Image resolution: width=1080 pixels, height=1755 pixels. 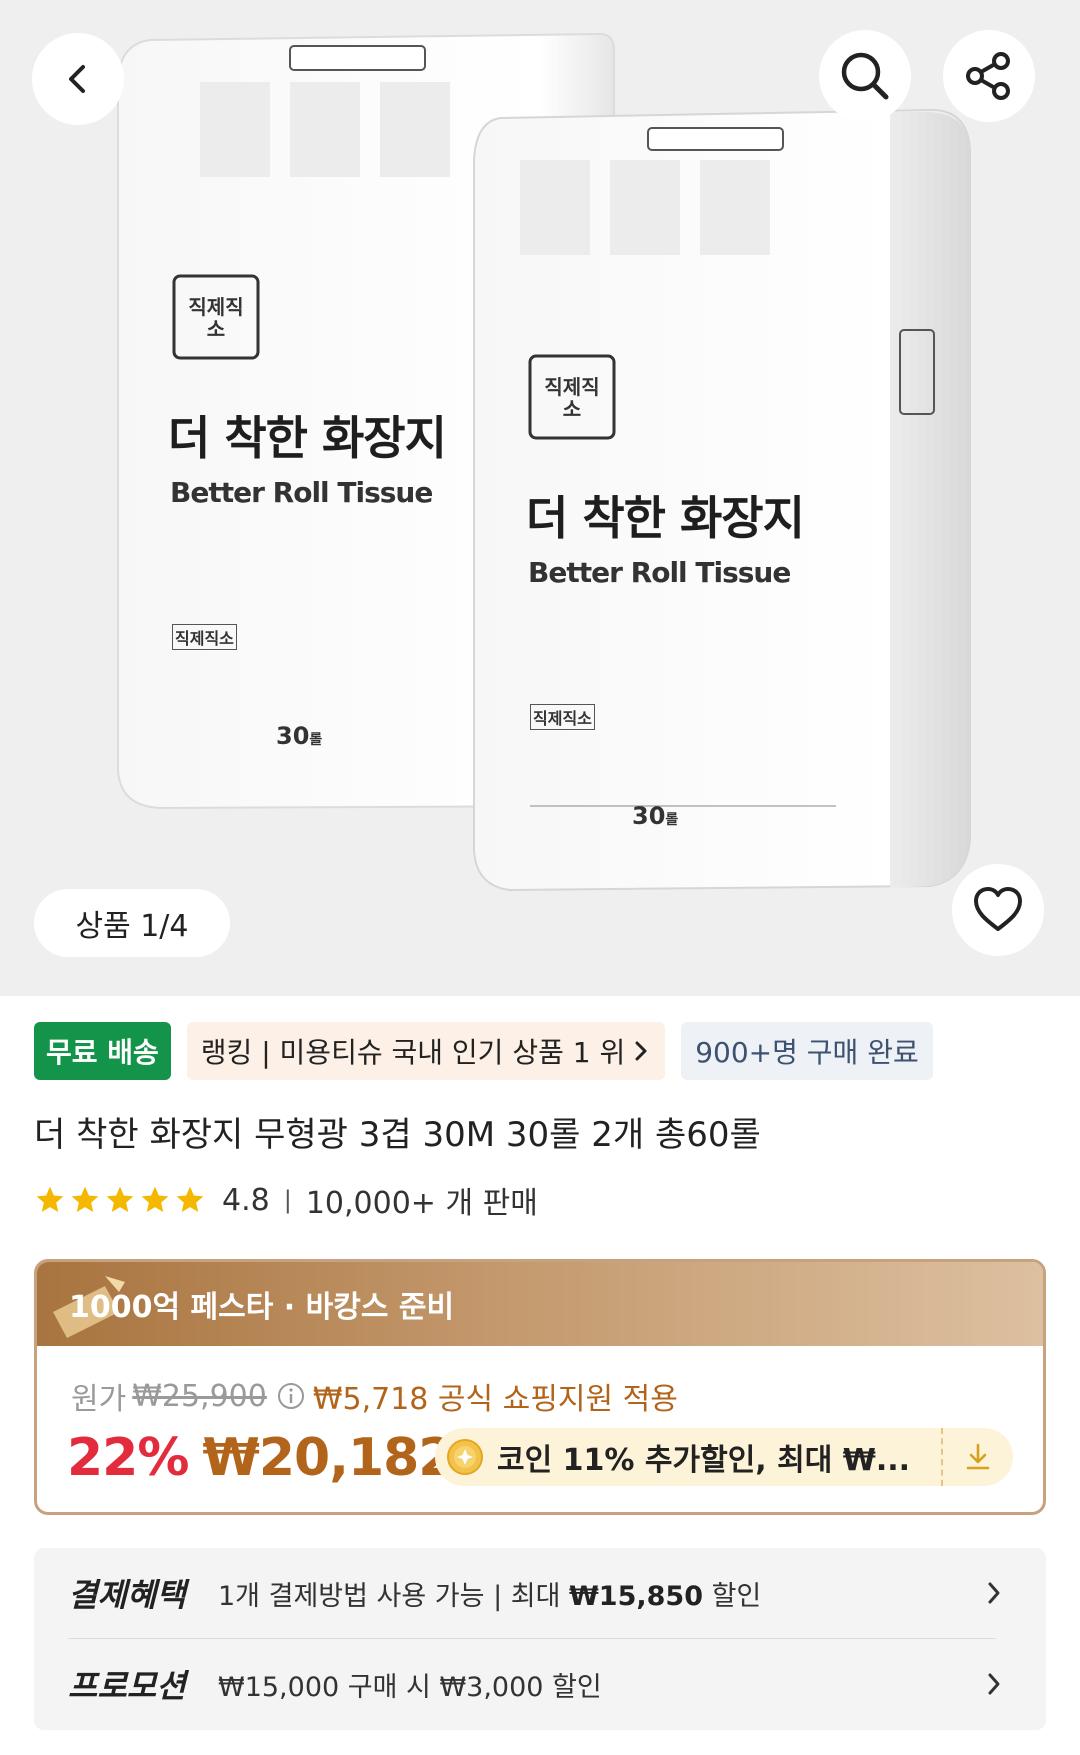 I want to click on heart-icon, so click(x=998, y=909).